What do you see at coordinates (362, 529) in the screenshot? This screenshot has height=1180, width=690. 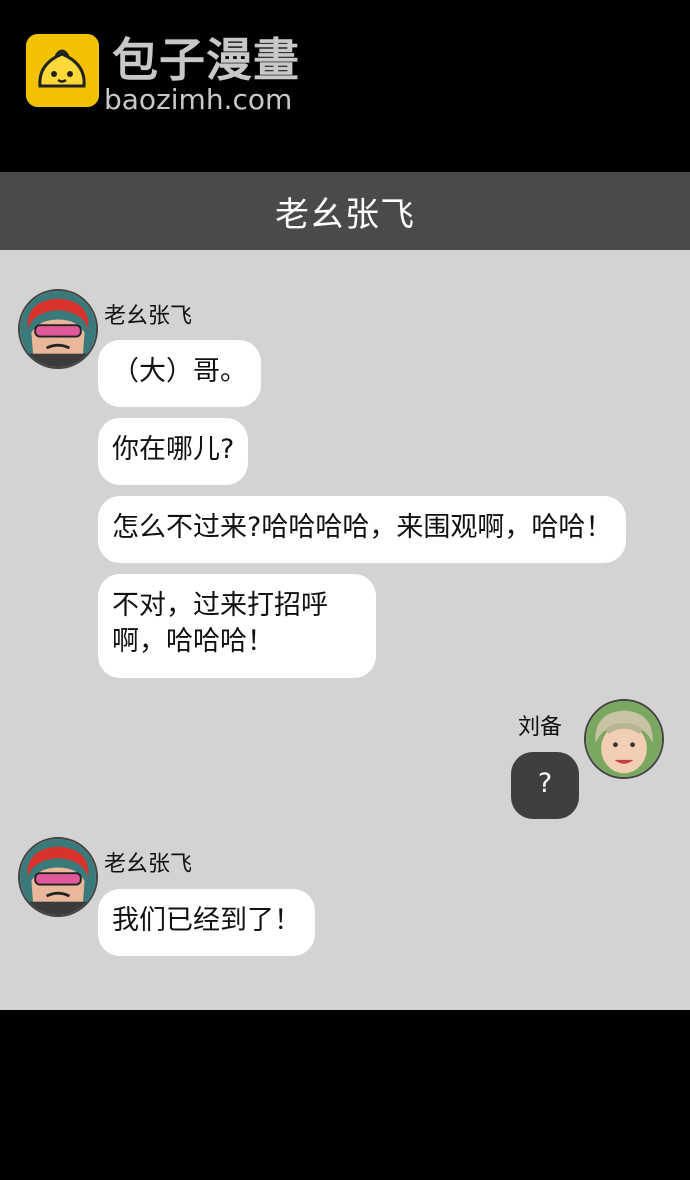 I see `message-bubble: 怎么不过来?哈哈哈哈，来围观啊，哈哈！` at bounding box center [362, 529].